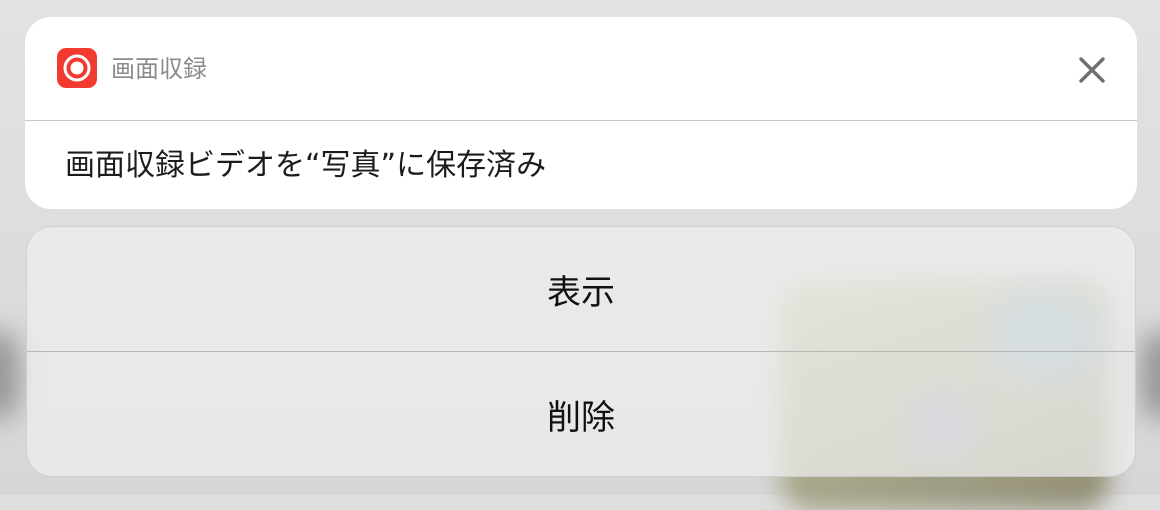 The width and height of the screenshot is (1160, 510). I want to click on close-icon, so click(1092, 70).